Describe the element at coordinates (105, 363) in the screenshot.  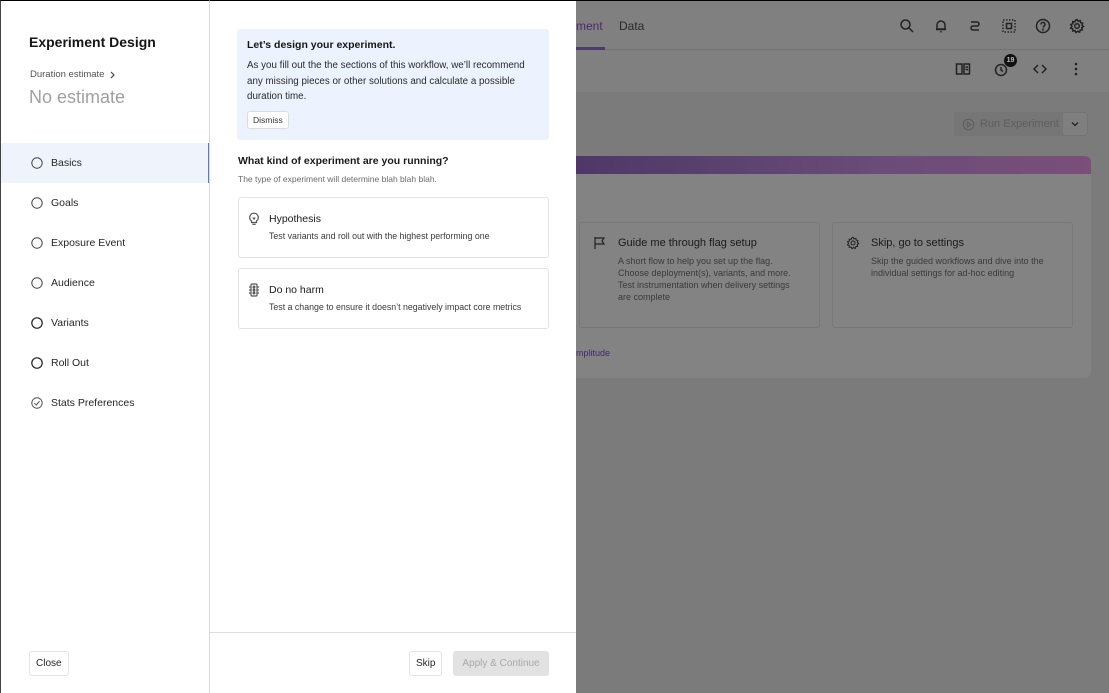
I see `sidebar-item-roll-out: Roll Out` at that location.